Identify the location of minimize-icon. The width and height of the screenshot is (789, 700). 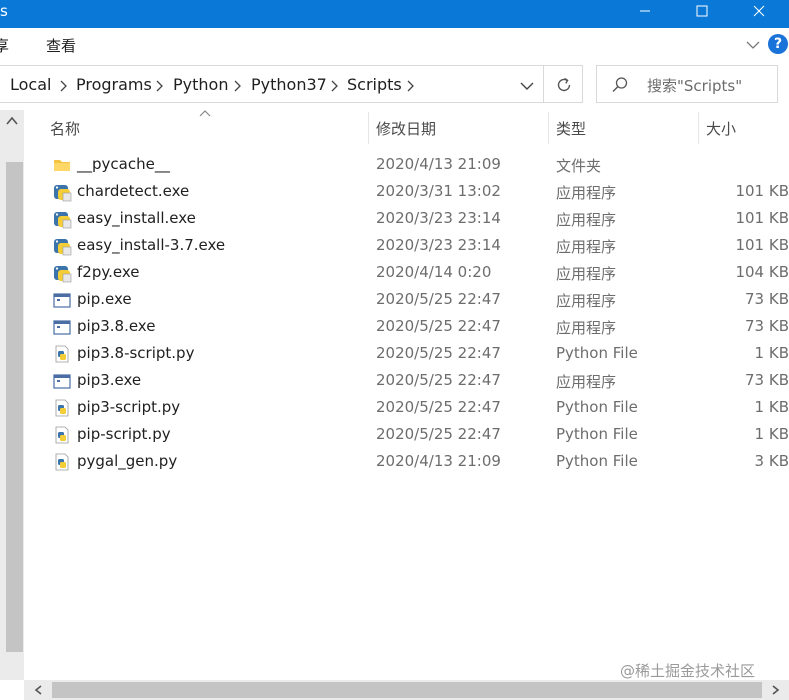
(645, 11).